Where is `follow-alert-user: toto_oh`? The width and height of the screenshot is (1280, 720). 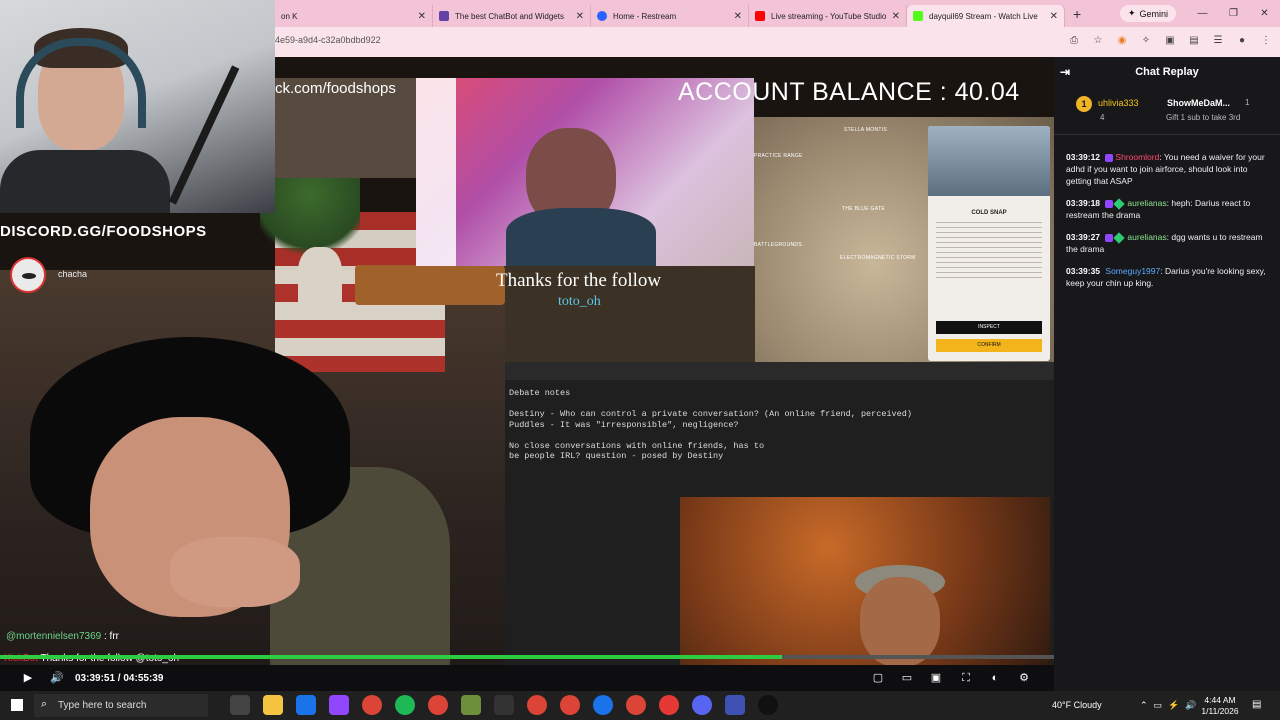
follow-alert-user: toto_oh is located at coordinates (579, 301).